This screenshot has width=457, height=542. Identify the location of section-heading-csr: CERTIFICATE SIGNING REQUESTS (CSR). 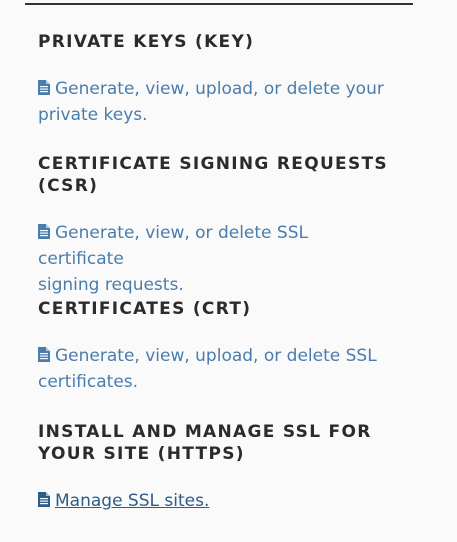
(218, 175).